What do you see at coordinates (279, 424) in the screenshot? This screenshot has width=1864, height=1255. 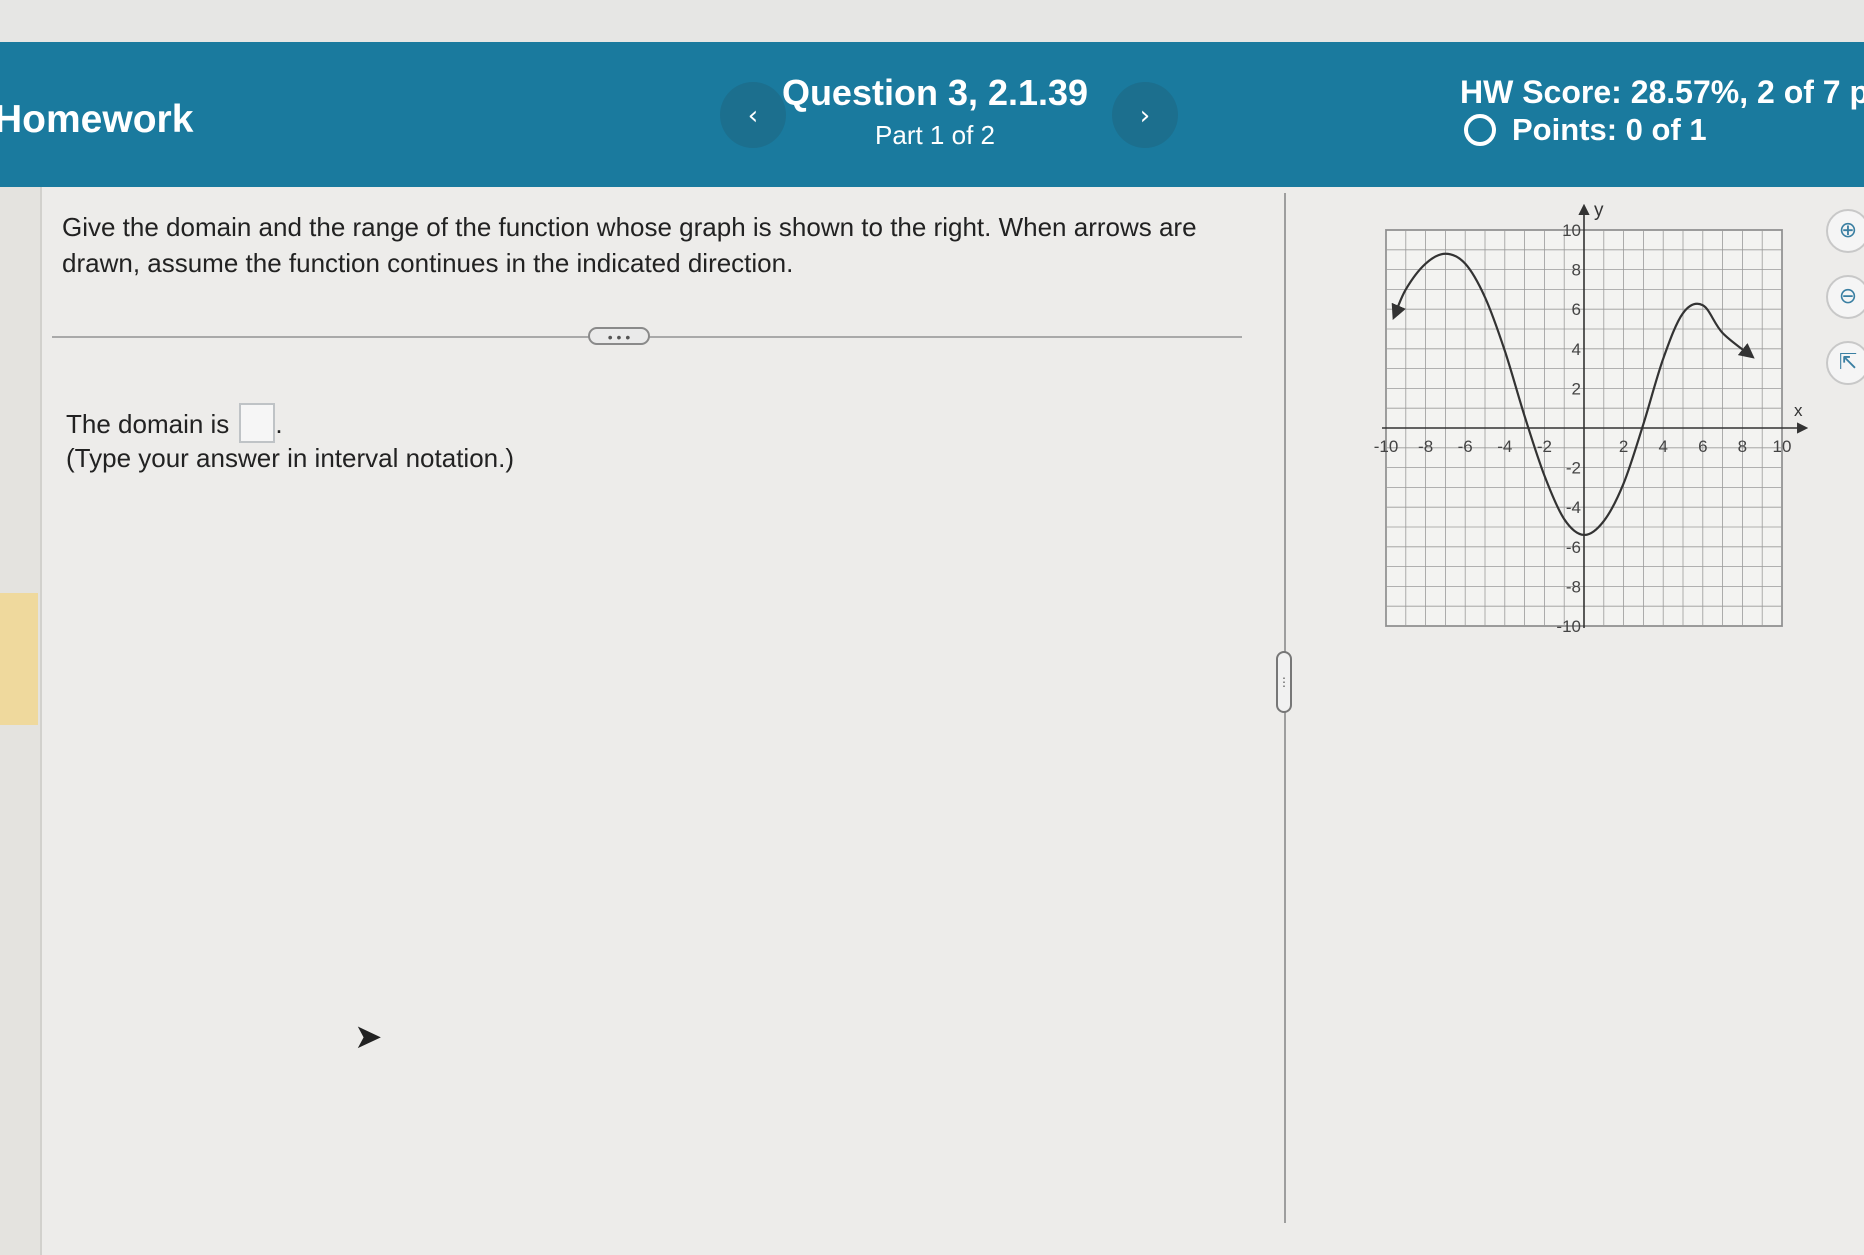 I see `domain-suffix: .` at bounding box center [279, 424].